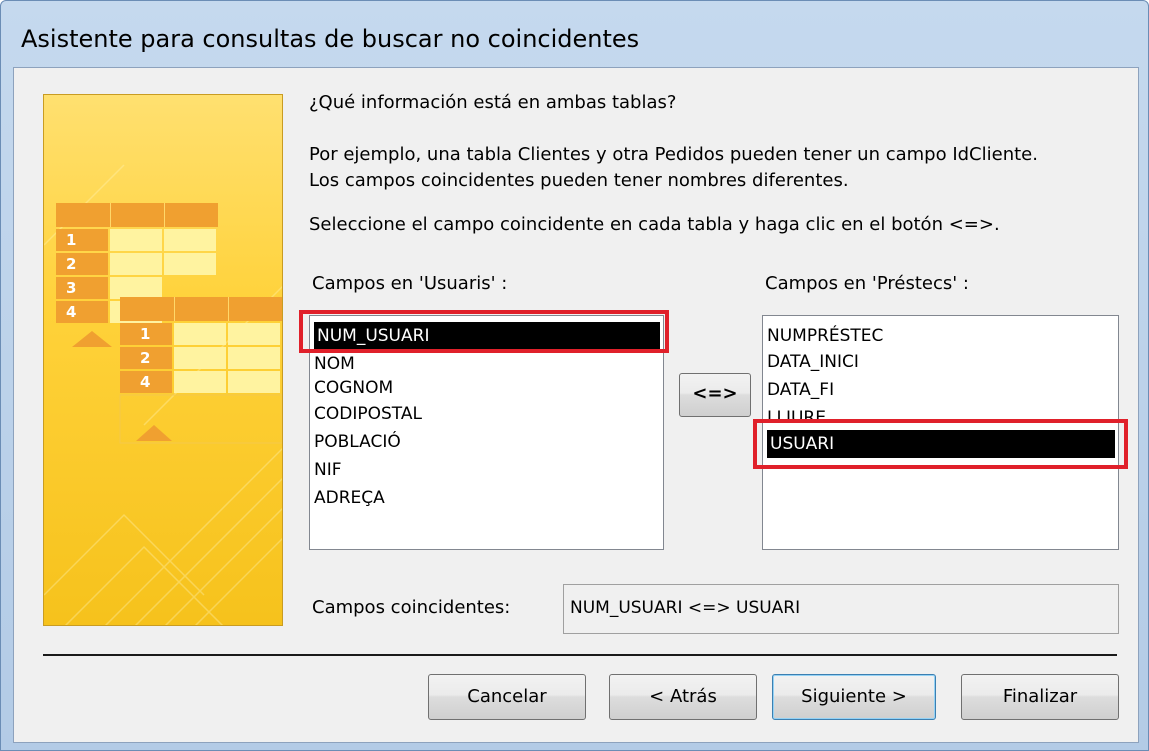 The height and width of the screenshot is (751, 1149). Describe the element at coordinates (353, 388) in the screenshot. I see `list-item: COGNOM` at that location.